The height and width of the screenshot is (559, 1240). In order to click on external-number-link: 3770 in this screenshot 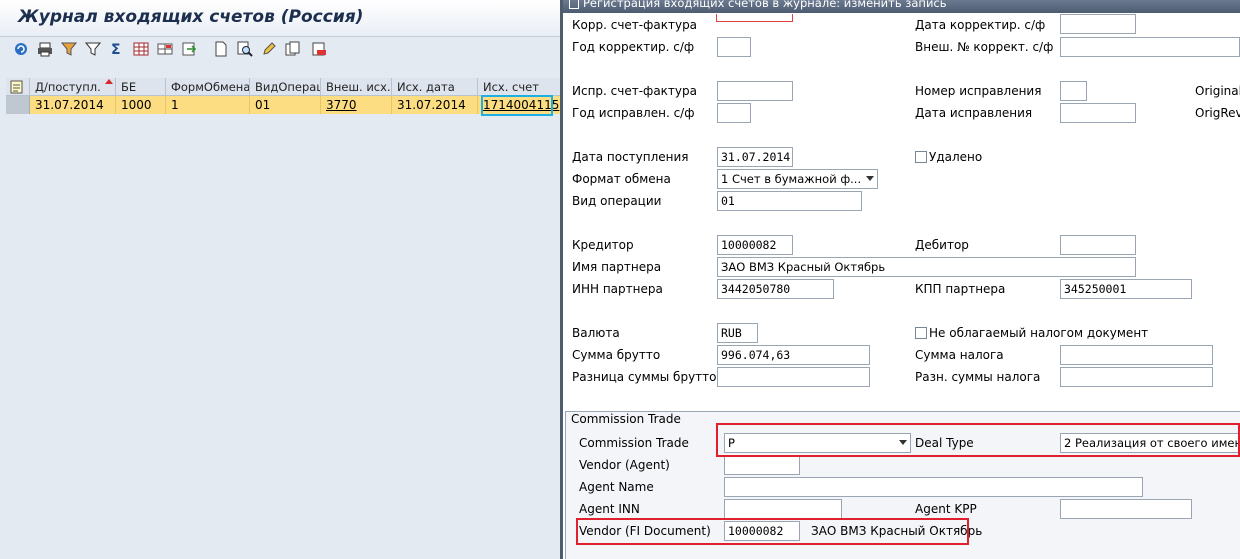, I will do `click(341, 105)`.